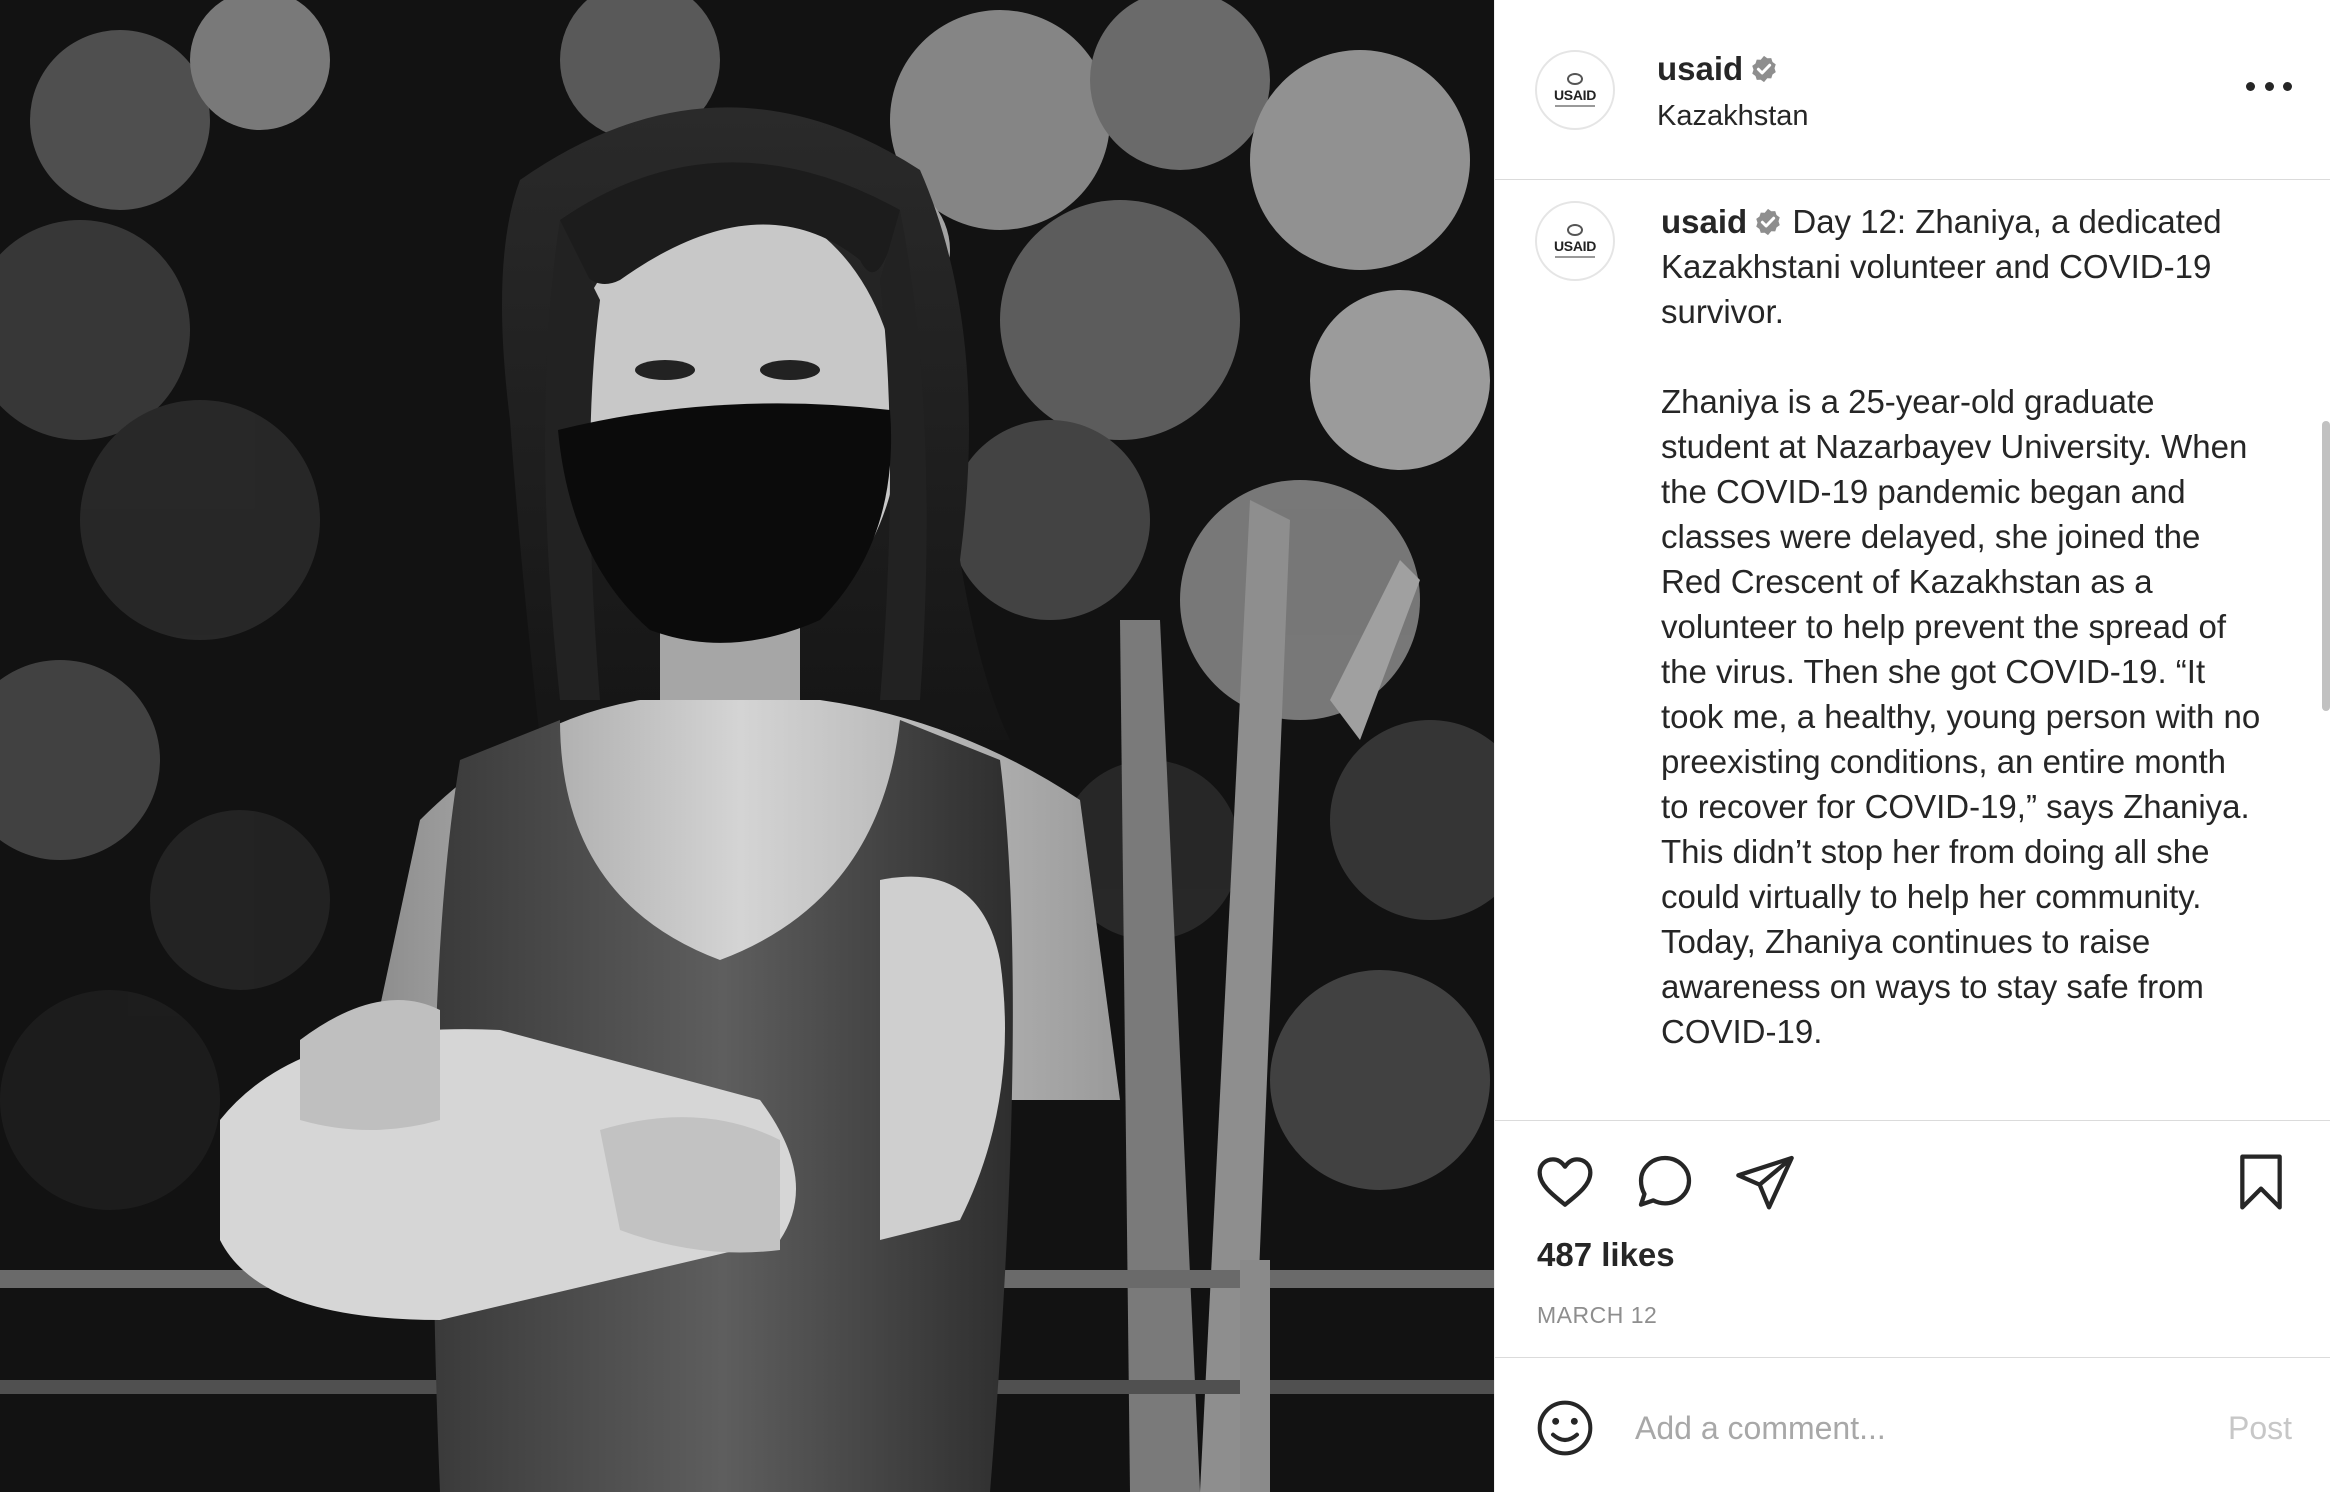 The width and height of the screenshot is (2330, 1492). I want to click on heart-icon, so click(1565, 1182).